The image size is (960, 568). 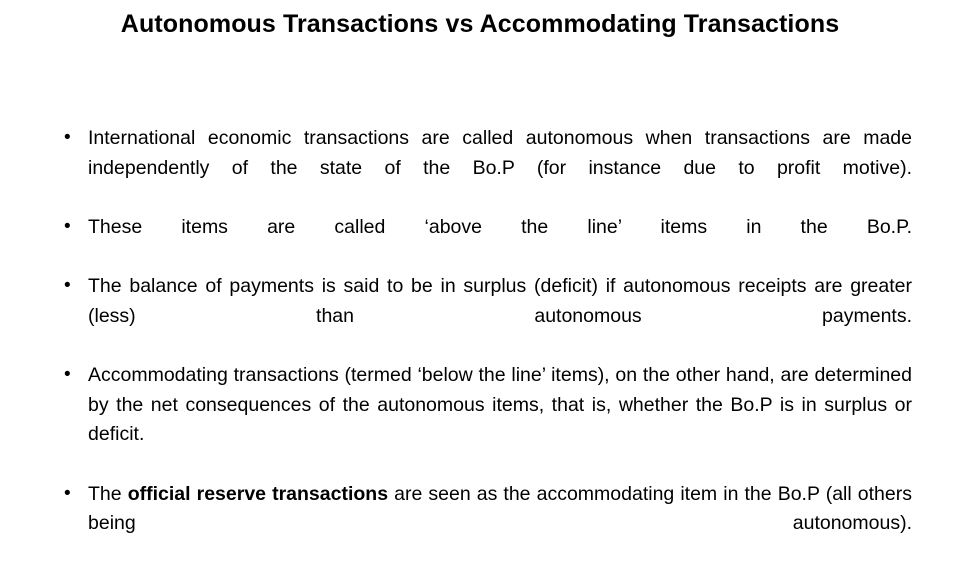 What do you see at coordinates (108, 494) in the screenshot?
I see `bullet-text-5-lead: The` at bounding box center [108, 494].